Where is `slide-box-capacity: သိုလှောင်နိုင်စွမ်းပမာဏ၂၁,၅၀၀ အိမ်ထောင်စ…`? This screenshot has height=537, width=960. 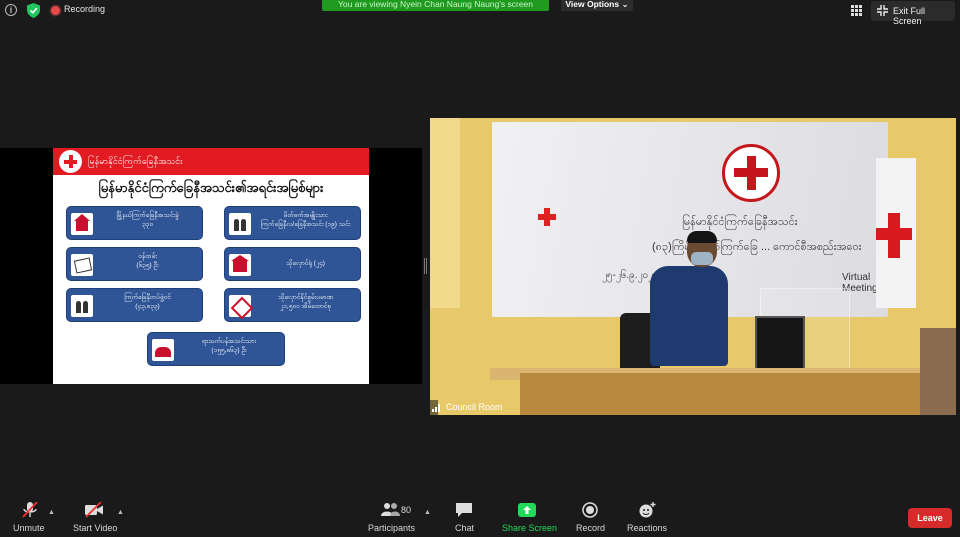 slide-box-capacity: သိုလှောင်နိုင်စွမ်းပမာဏ၂၁,၅၀၀ အိမ်ထောင်စ… is located at coordinates (292, 305).